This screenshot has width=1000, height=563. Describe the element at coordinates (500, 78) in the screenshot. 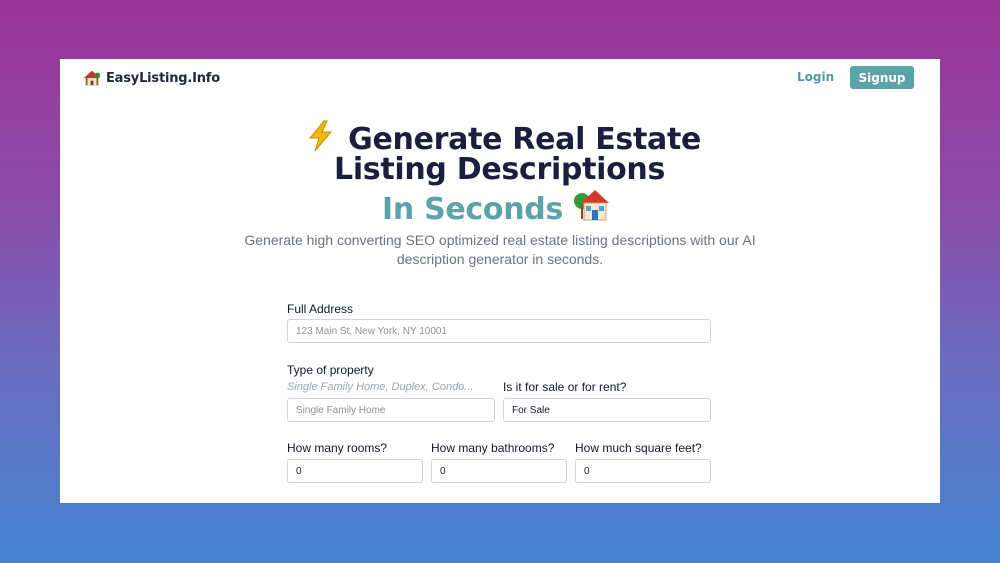

I see `top-nav: EasyListing.Info Login Signup` at that location.